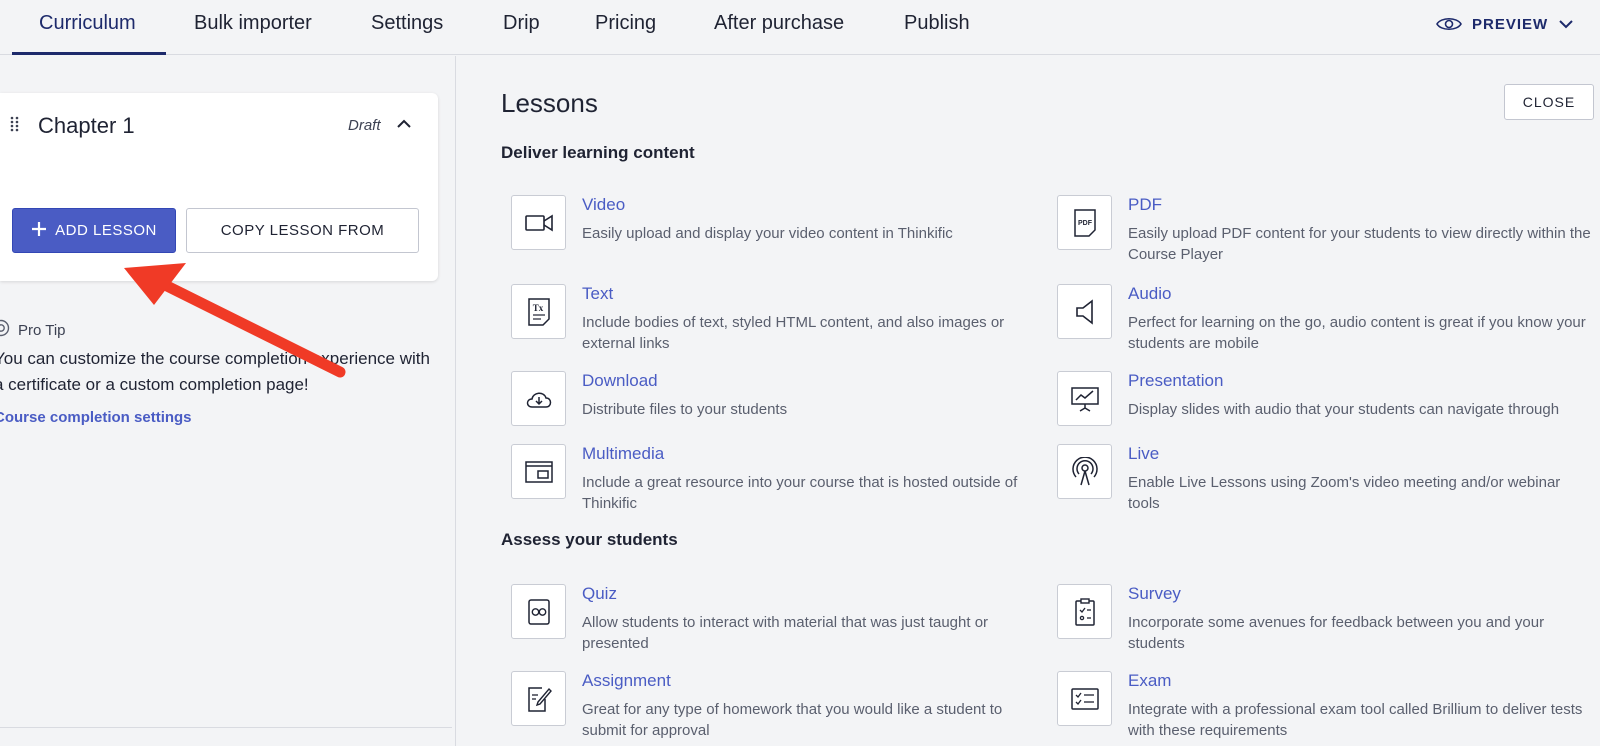  Describe the element at coordinates (625, 27) in the screenshot. I see `tab-pricing: Pricing` at that location.